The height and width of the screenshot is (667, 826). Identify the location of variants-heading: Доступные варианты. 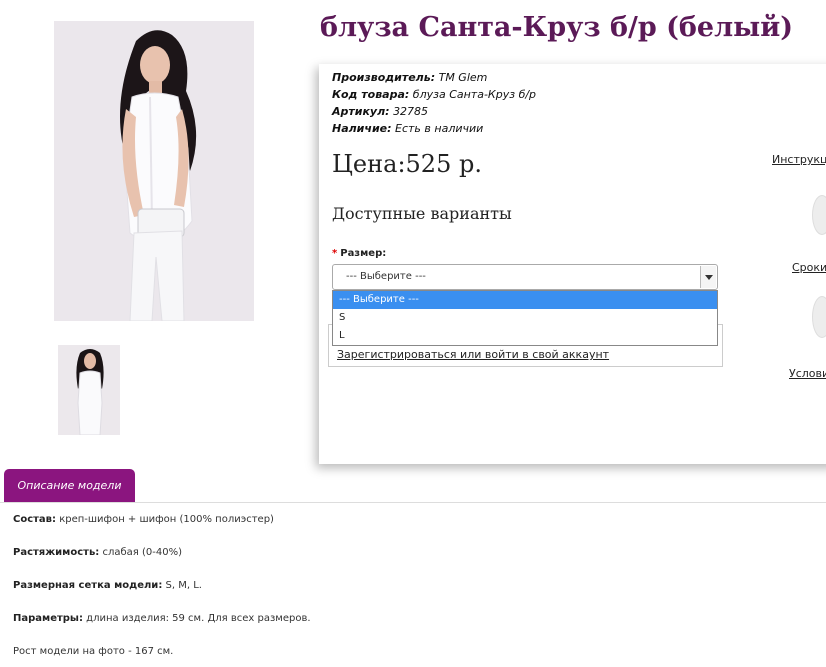
(422, 213).